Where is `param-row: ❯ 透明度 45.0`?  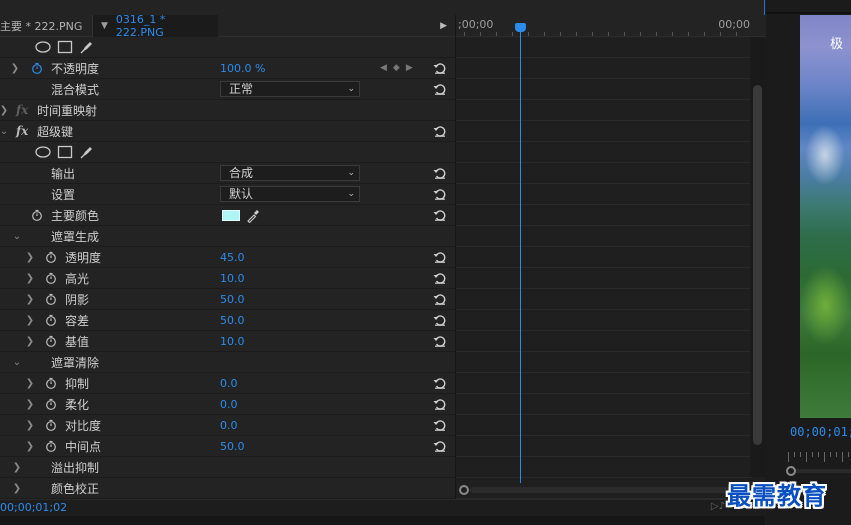
param-row: ❯ 透明度 45.0 is located at coordinates (227, 257).